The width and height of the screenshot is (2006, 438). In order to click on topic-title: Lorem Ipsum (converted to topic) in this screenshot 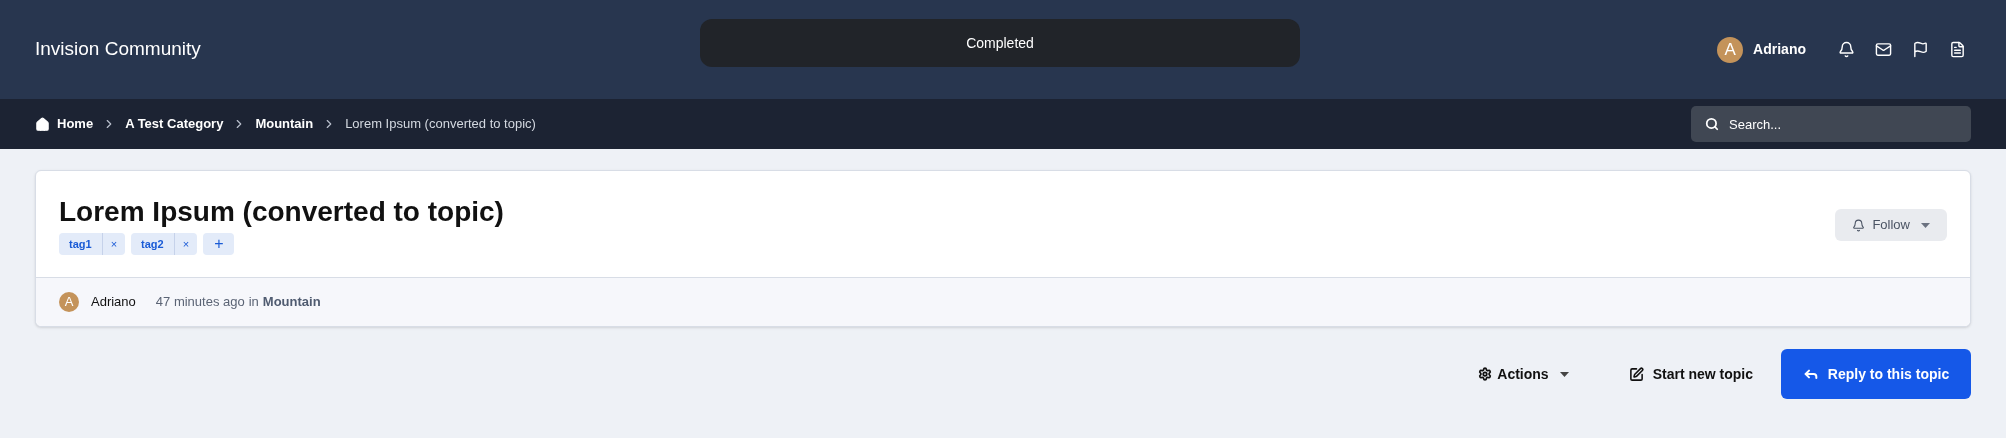, I will do `click(281, 212)`.